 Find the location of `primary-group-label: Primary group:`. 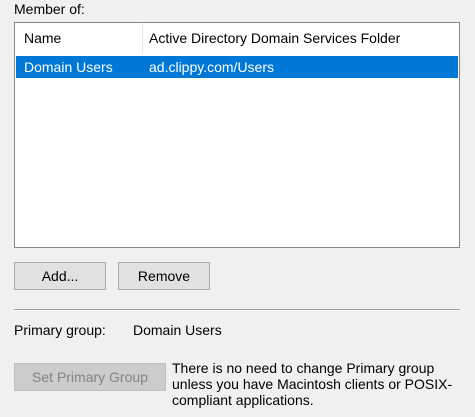

primary-group-label: Primary group: is located at coordinates (60, 330).